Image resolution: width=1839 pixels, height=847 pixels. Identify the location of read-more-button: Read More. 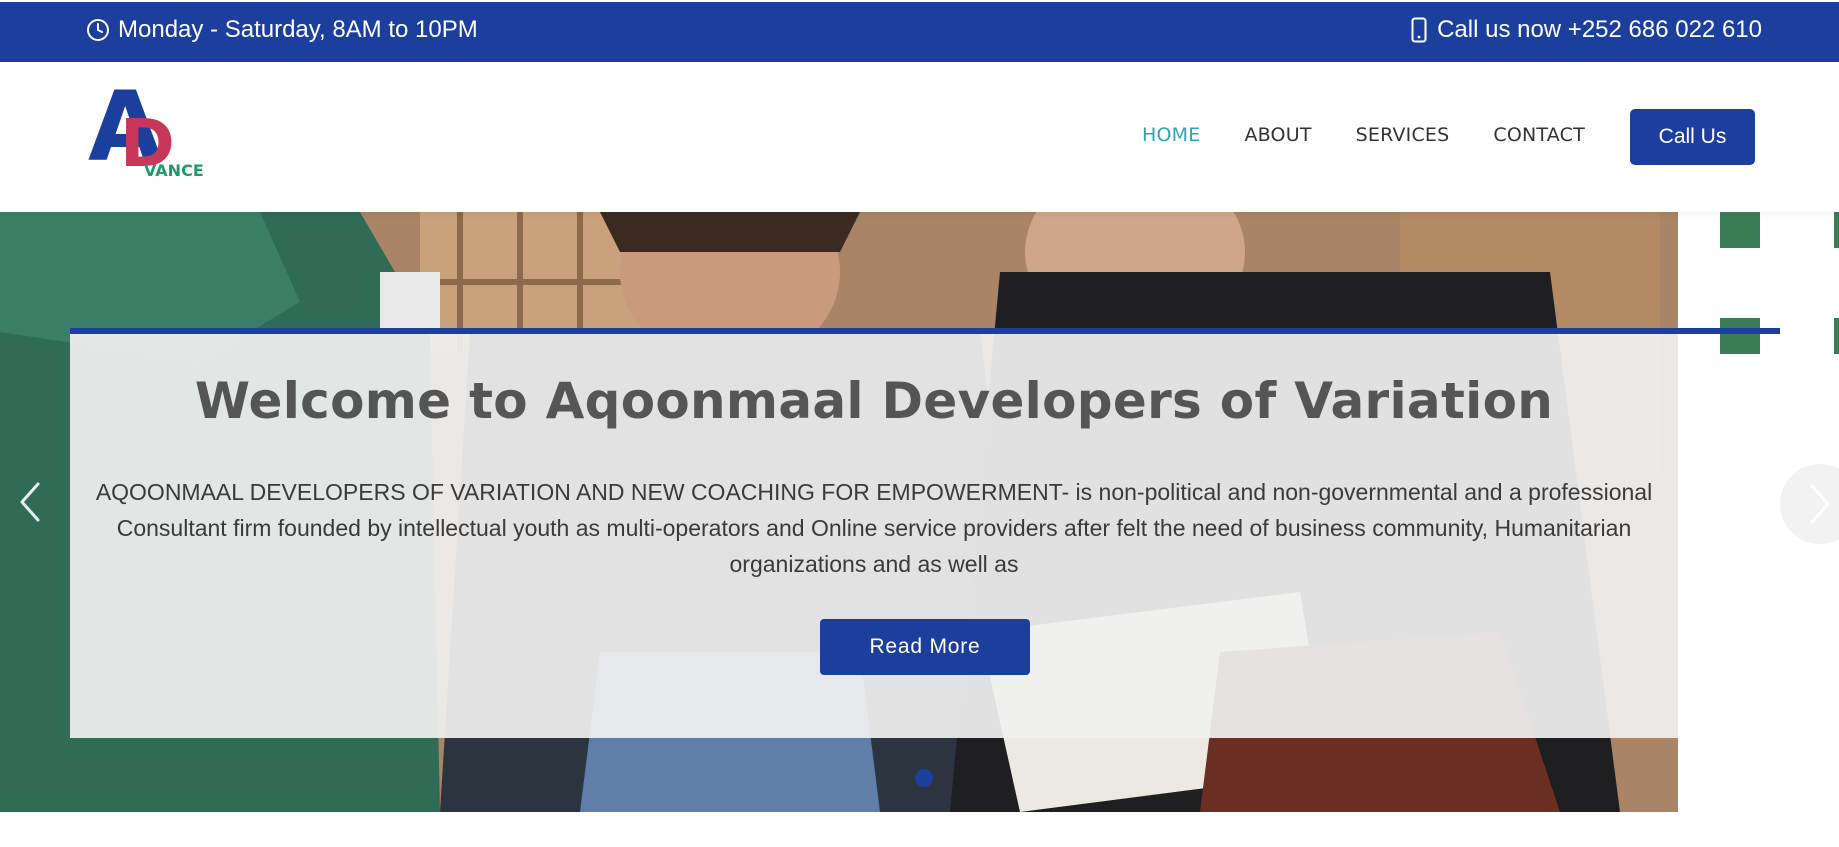
(925, 647).